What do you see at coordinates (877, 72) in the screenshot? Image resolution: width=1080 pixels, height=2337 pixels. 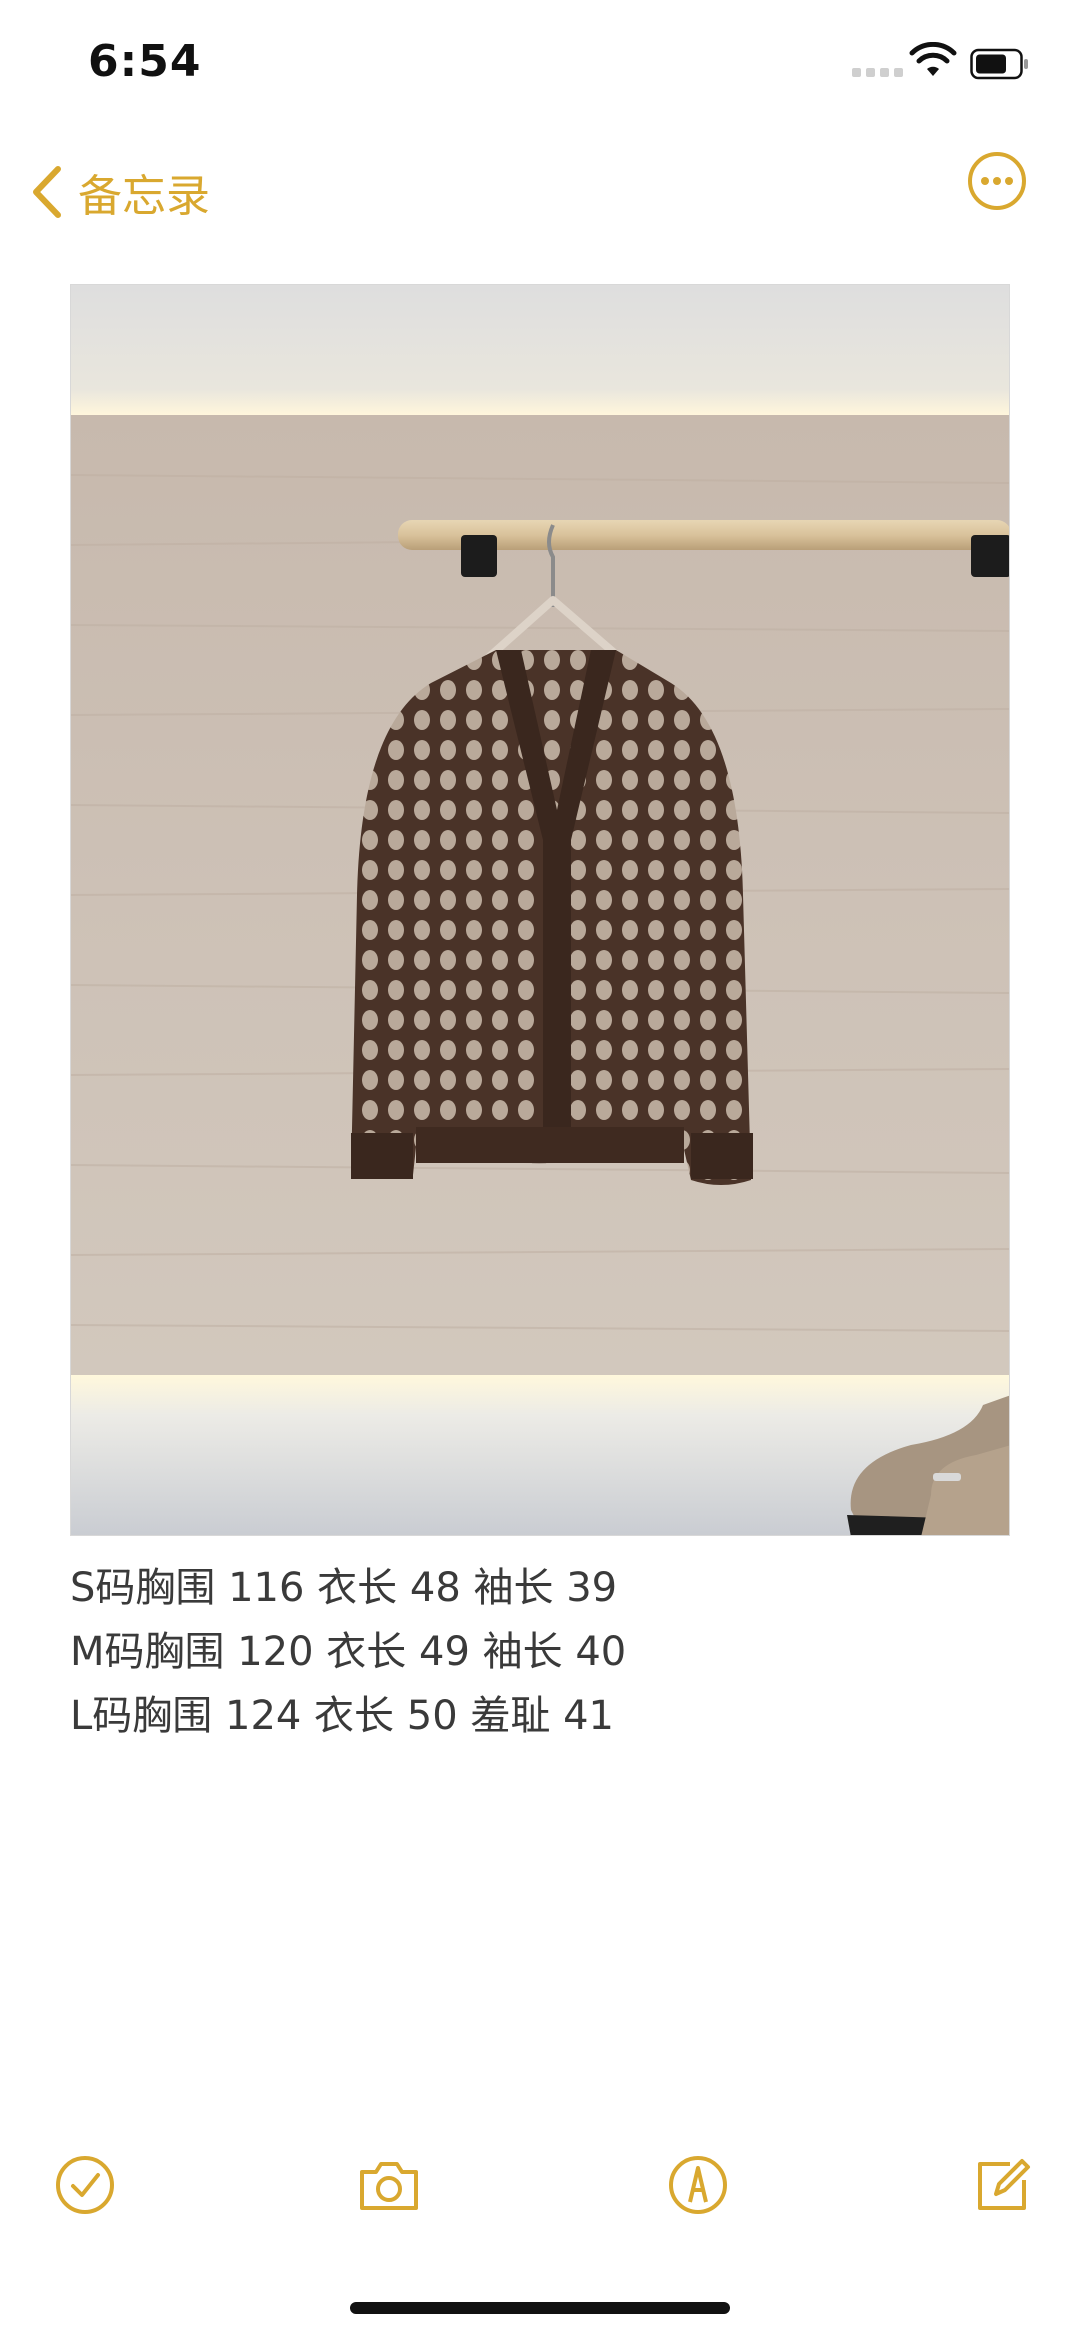 I see `cellular-signal-icon` at bounding box center [877, 72].